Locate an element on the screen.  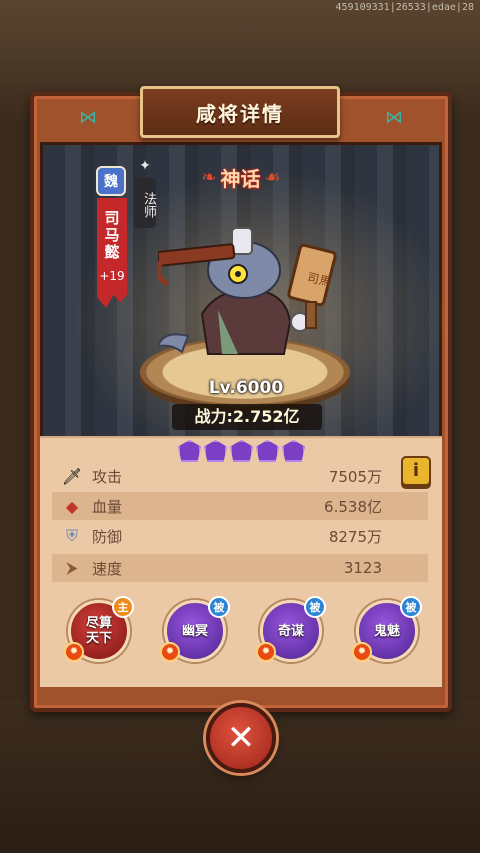
stat-label: 速度 is located at coordinates (107, 568).